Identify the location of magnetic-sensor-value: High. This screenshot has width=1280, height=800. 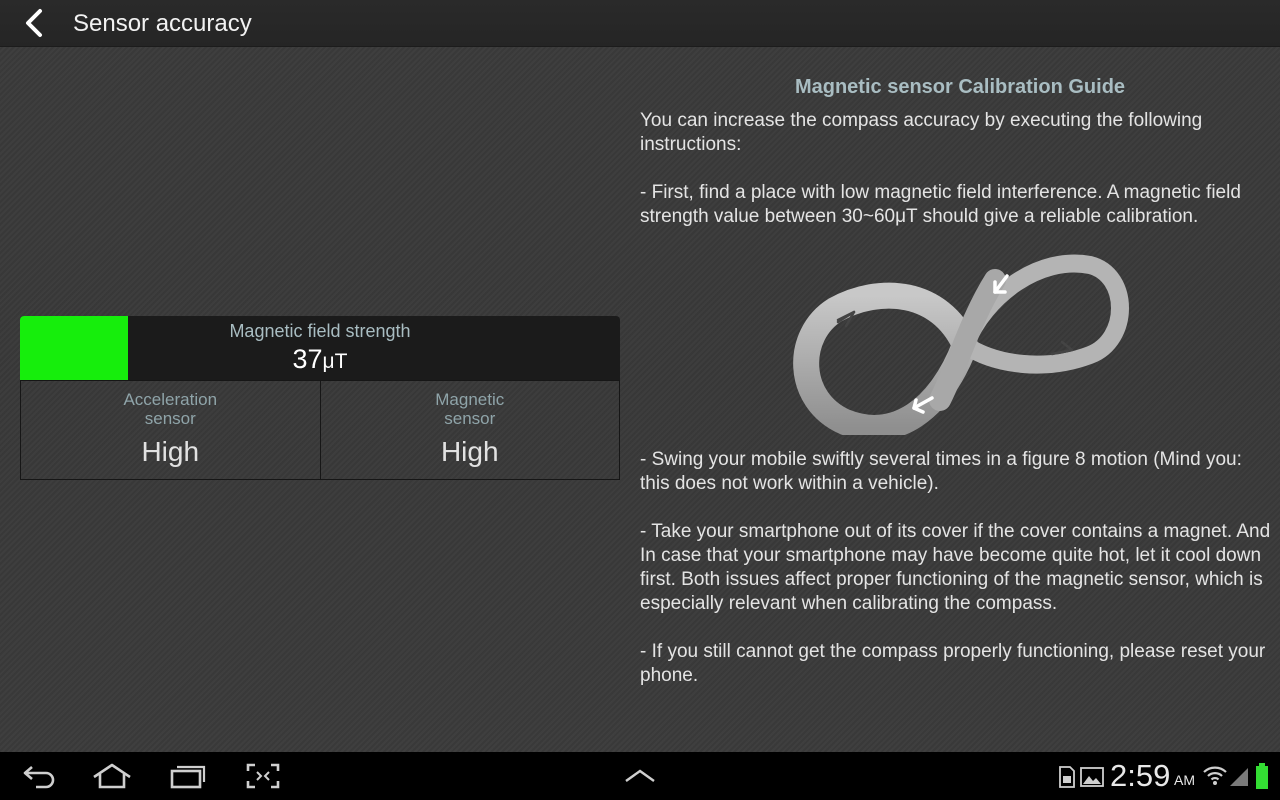
(469, 451).